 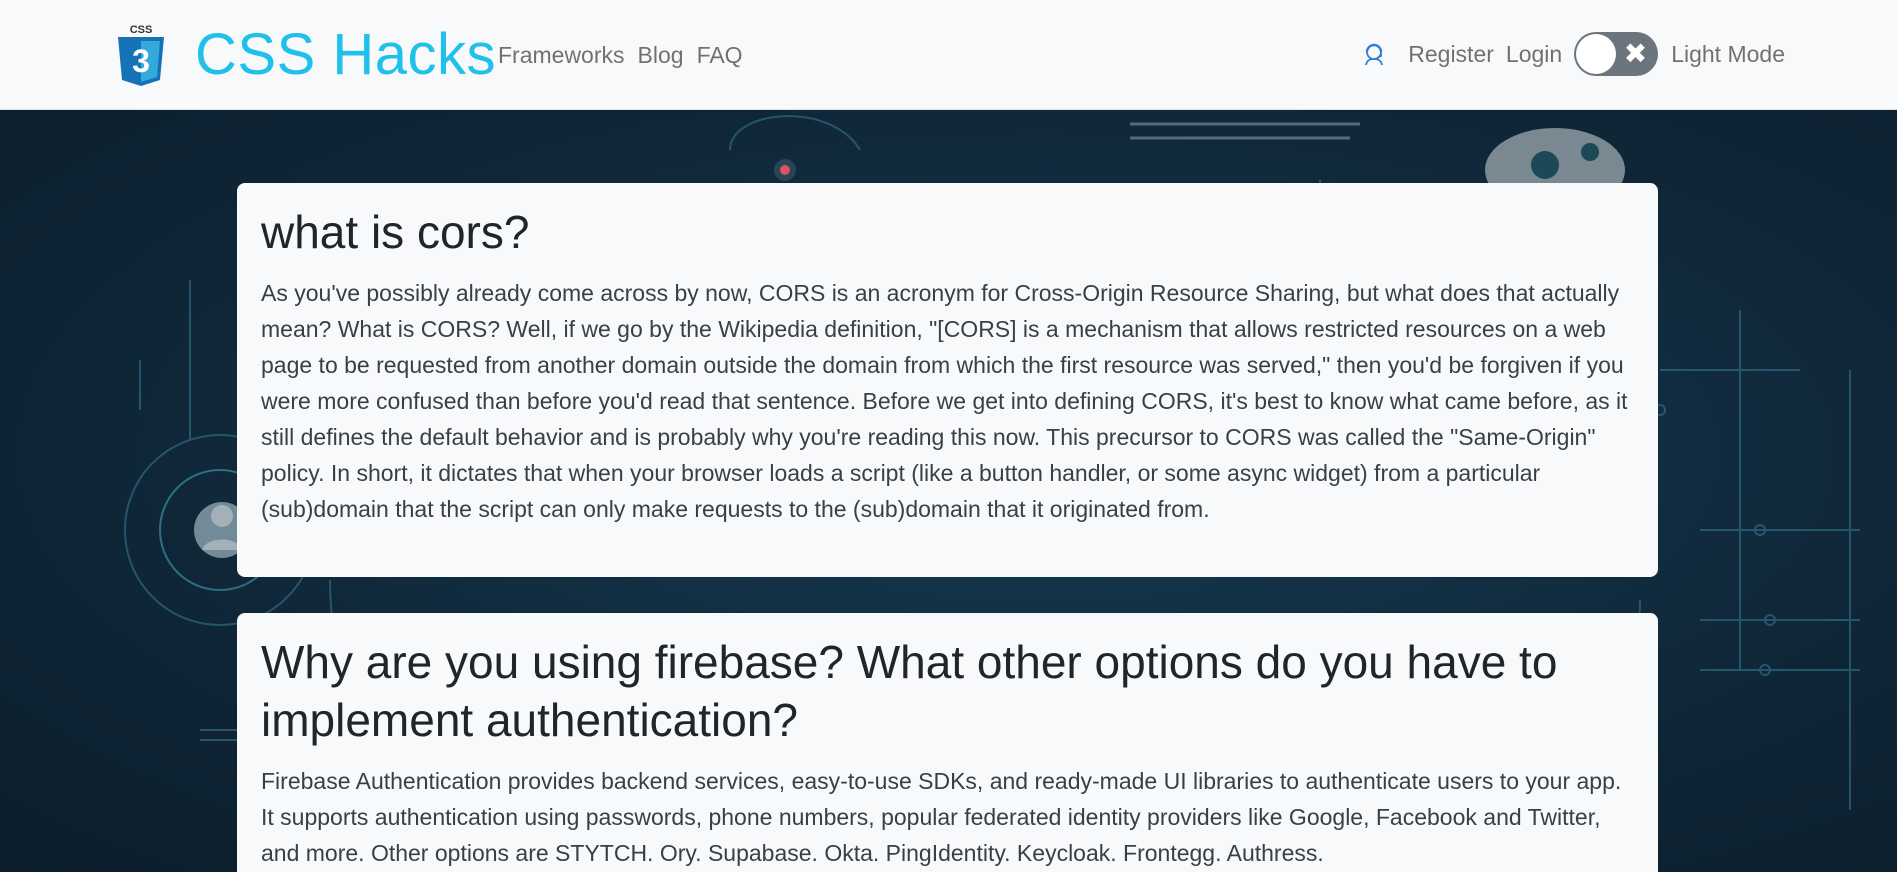 I want to click on register-link: Register, so click(x=1451, y=54).